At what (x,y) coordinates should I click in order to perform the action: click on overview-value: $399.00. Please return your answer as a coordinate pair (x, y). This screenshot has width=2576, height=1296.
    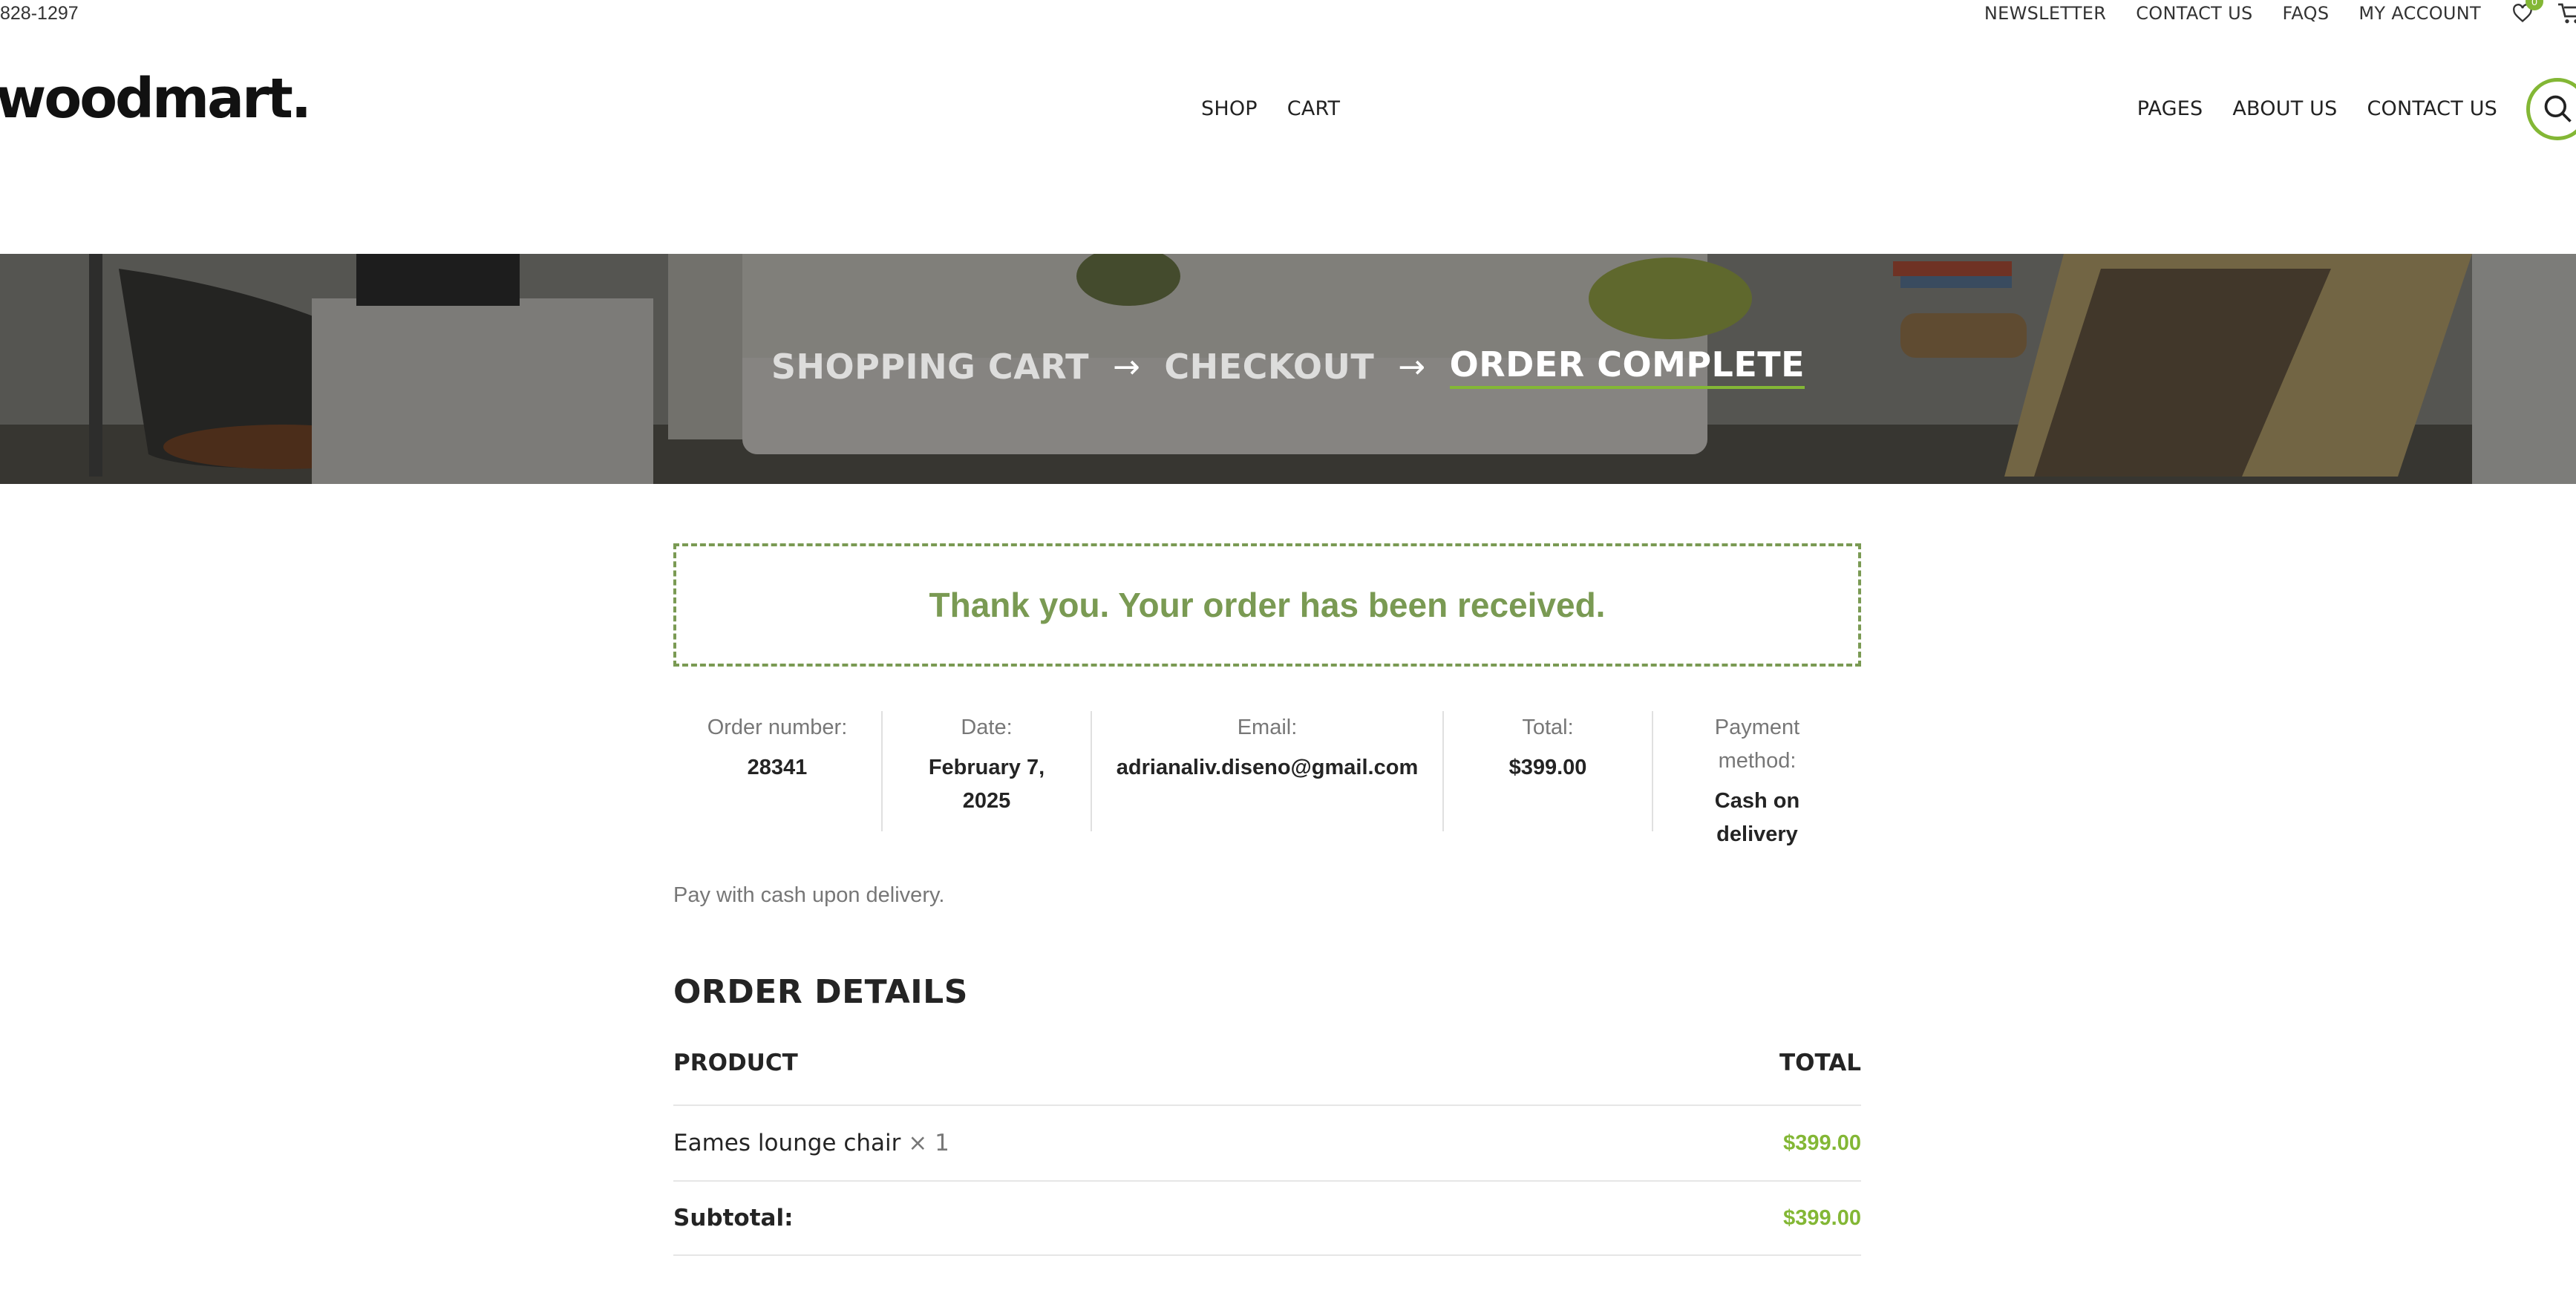
    Looking at the image, I should click on (1547, 768).